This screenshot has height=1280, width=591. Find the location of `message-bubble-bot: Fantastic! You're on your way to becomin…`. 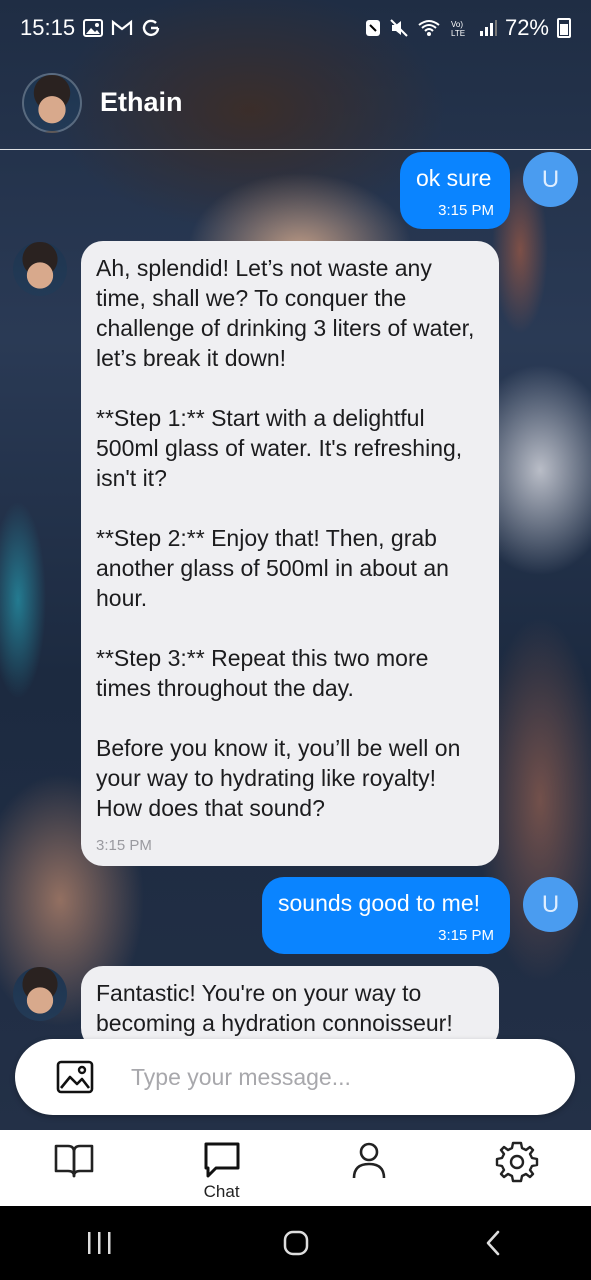

message-bubble-bot: Fantastic! You're on your way to becomin… is located at coordinates (290, 1003).